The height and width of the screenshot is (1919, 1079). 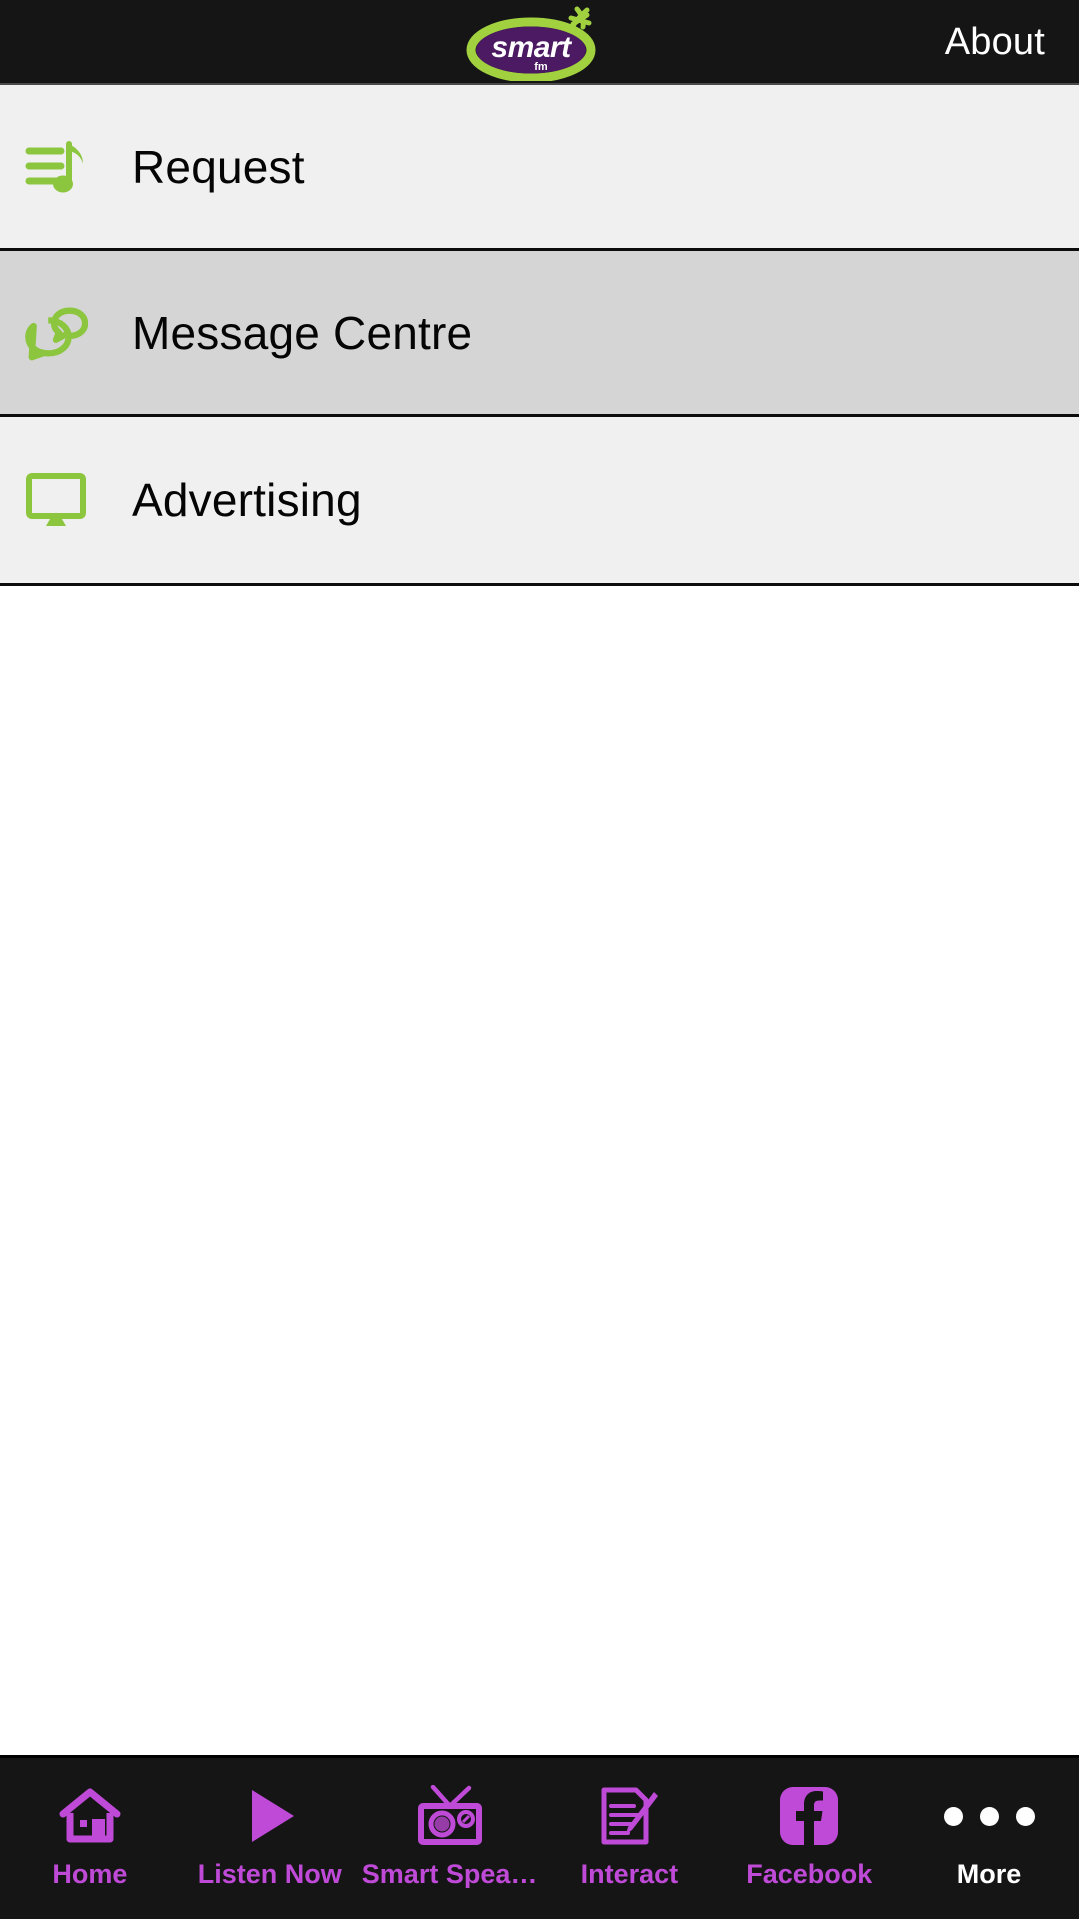 I want to click on tab-interact: Interact, so click(x=629, y=1838).